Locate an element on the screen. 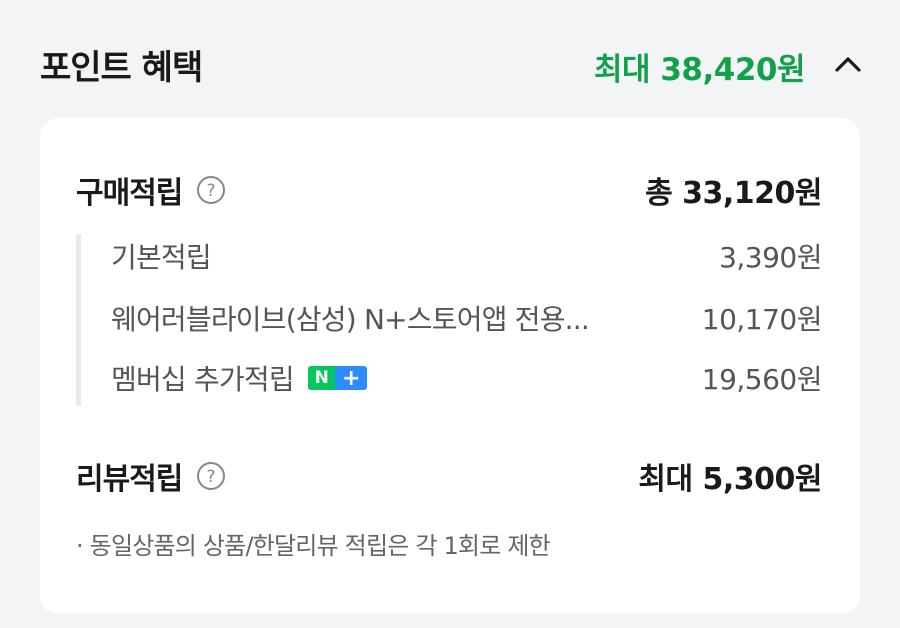 The width and height of the screenshot is (900, 628). breakdown-row-store: 웨어러블라이브(삼성) N+스토어앱 전용... 10,170원 is located at coordinates (467, 318).